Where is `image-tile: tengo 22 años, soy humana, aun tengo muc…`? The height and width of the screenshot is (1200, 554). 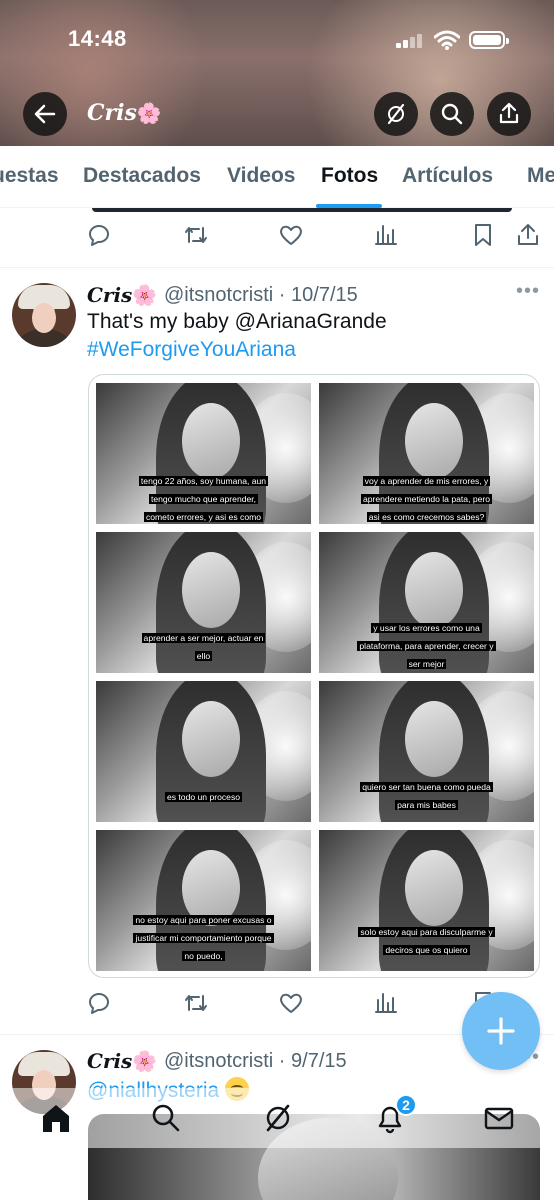
image-tile: tengo 22 años, soy humana, aun tengo muc… is located at coordinates (203, 453).